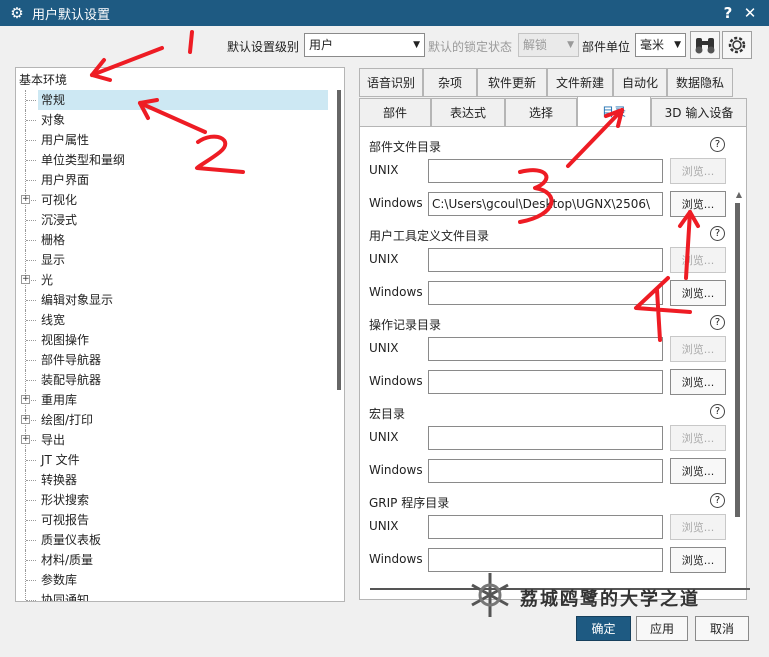 Image resolution: width=769 pixels, height=657 pixels. What do you see at coordinates (739, 194) in the screenshot?
I see `scroll-up-icon: ▲` at bounding box center [739, 194].